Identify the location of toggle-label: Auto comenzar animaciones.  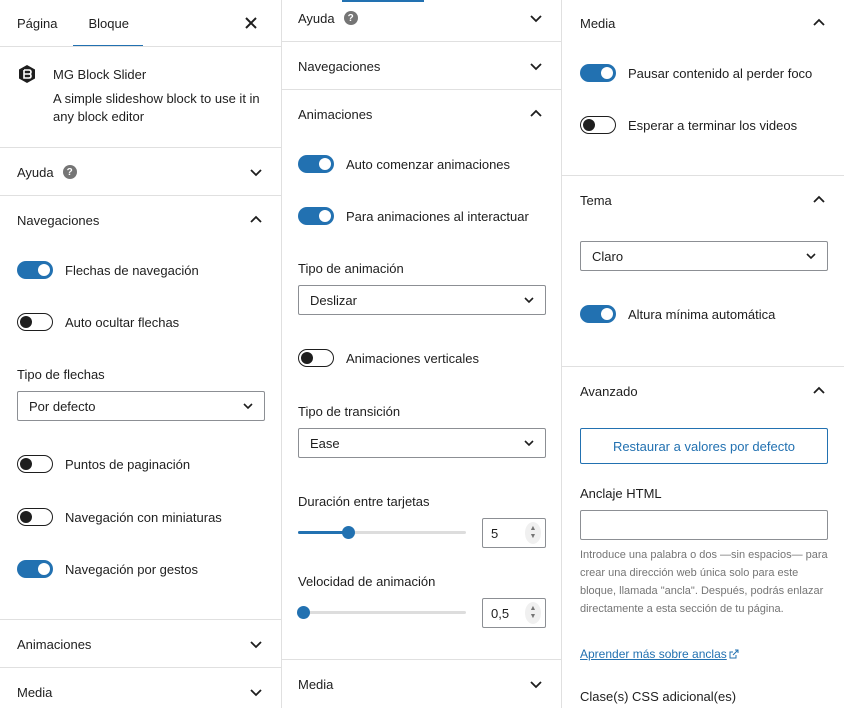
(428, 164).